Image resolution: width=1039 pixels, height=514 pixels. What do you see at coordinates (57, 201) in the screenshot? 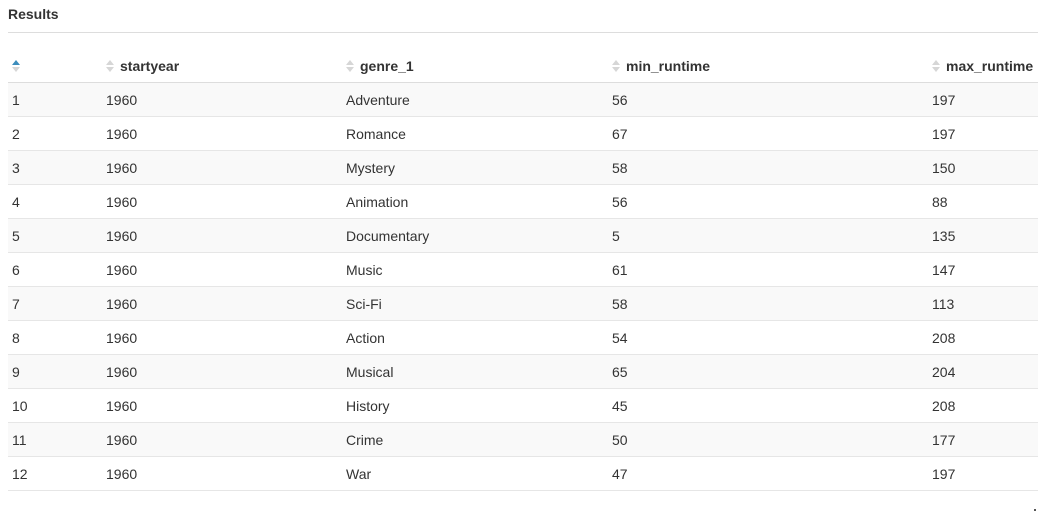
I see `row-index-cell: 4` at bounding box center [57, 201].